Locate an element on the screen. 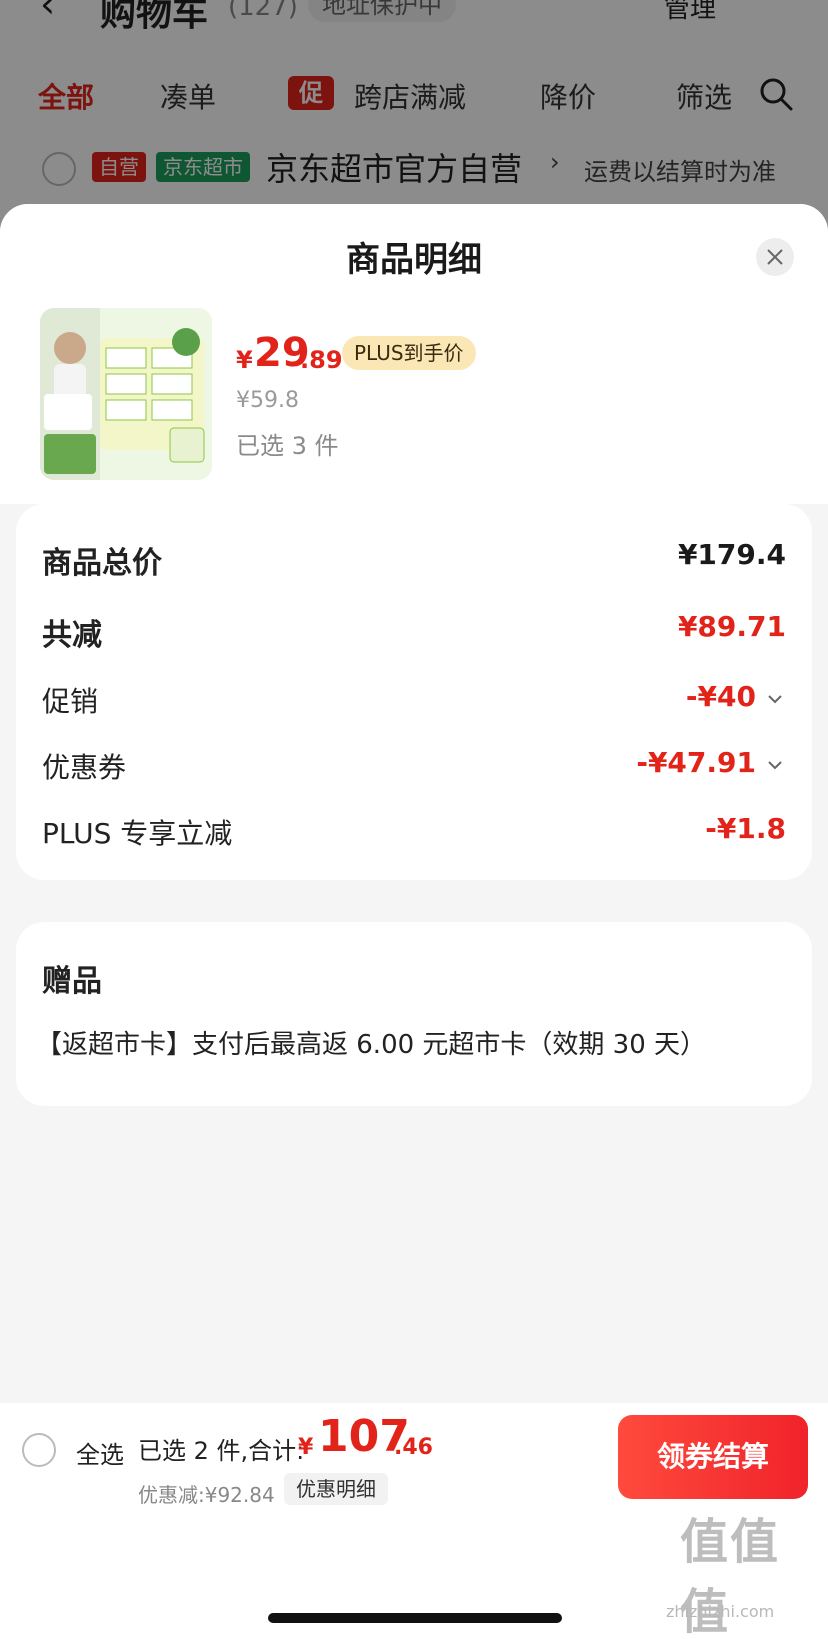  promotion-row: 促销 -¥40 is located at coordinates (414, 700).